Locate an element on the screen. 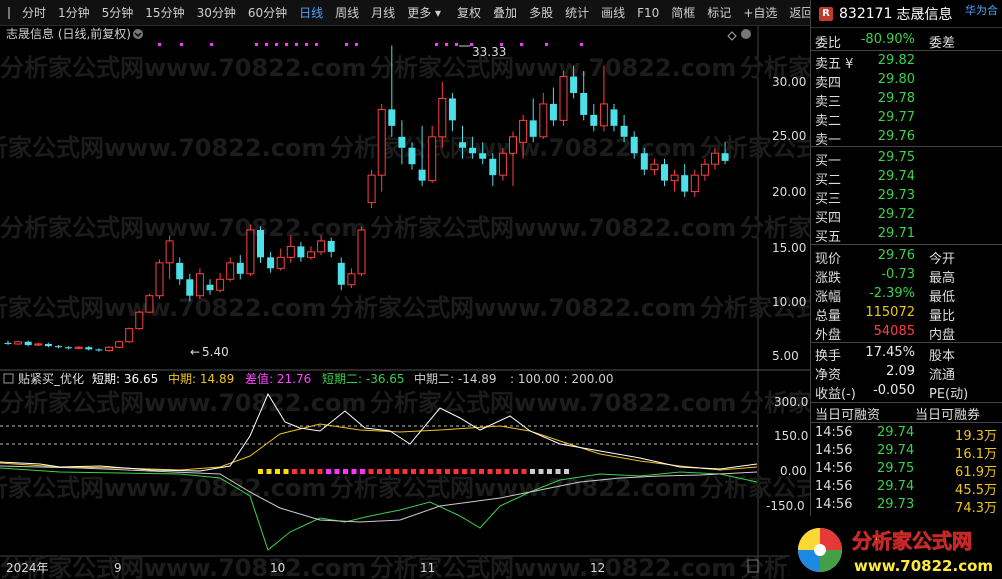 The height and width of the screenshot is (579, 1002). stat-label: 现价 is located at coordinates (828, 259).